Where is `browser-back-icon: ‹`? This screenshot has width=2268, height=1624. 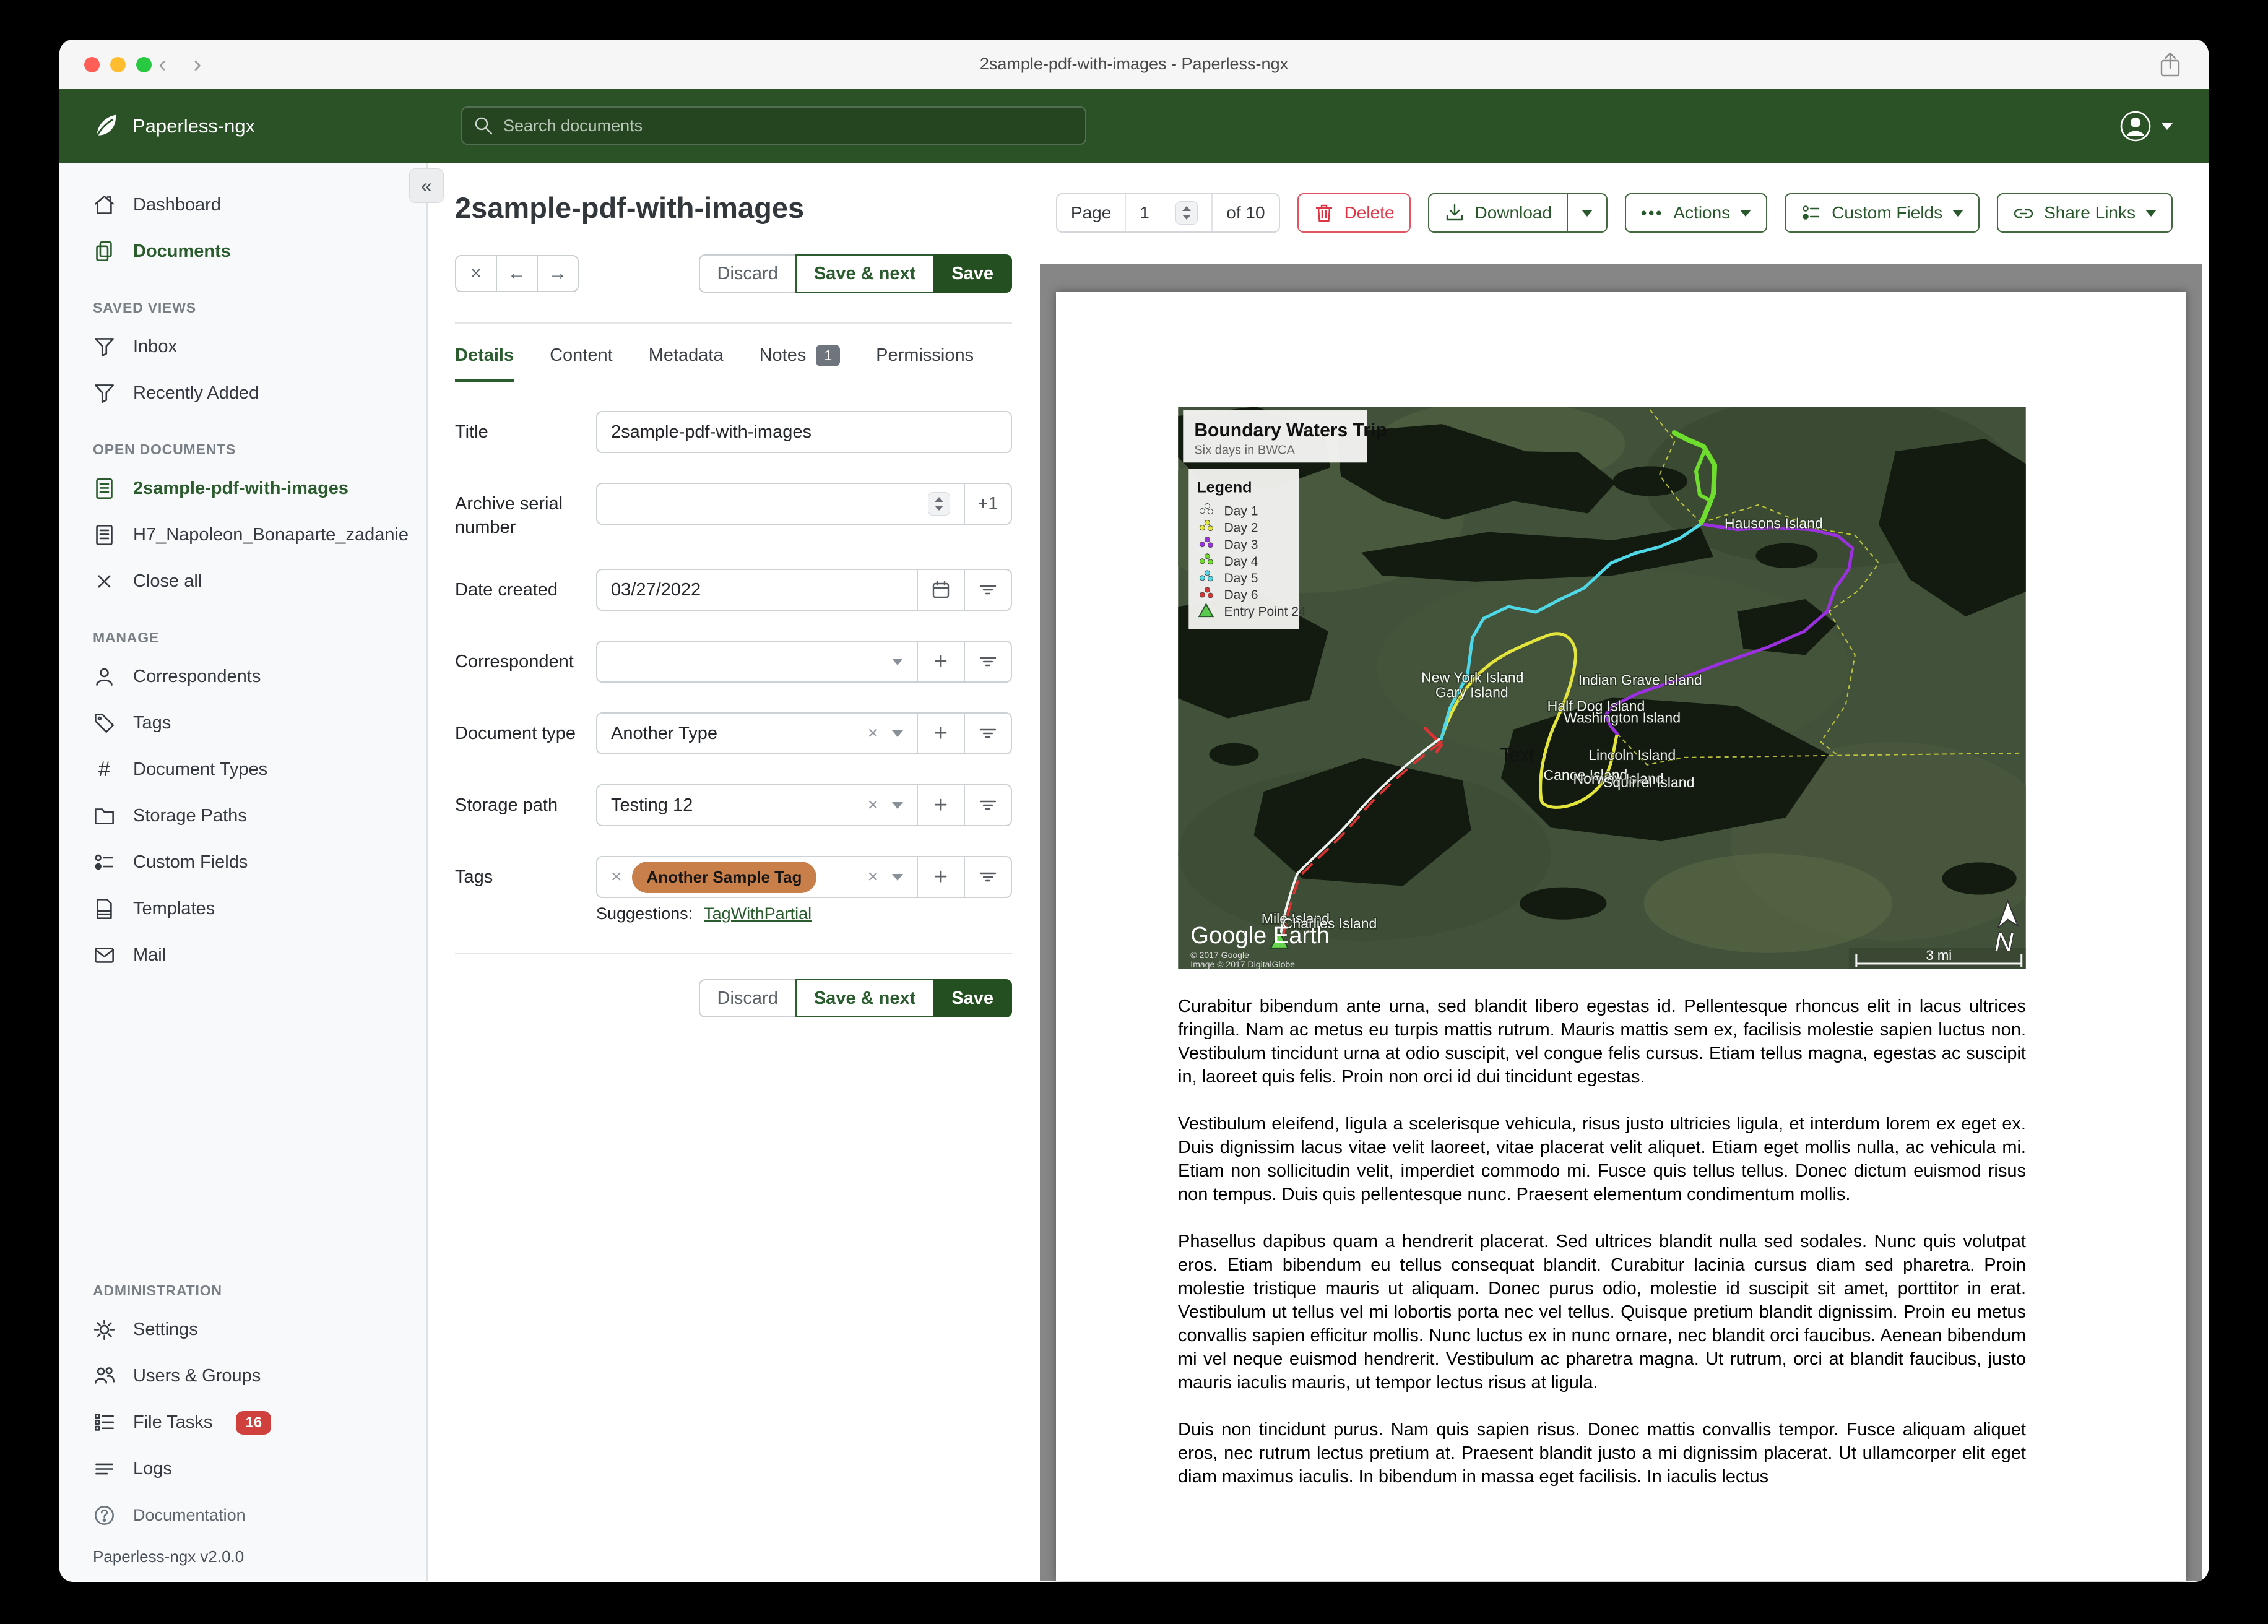
browser-back-icon: ‹ is located at coordinates (162, 64).